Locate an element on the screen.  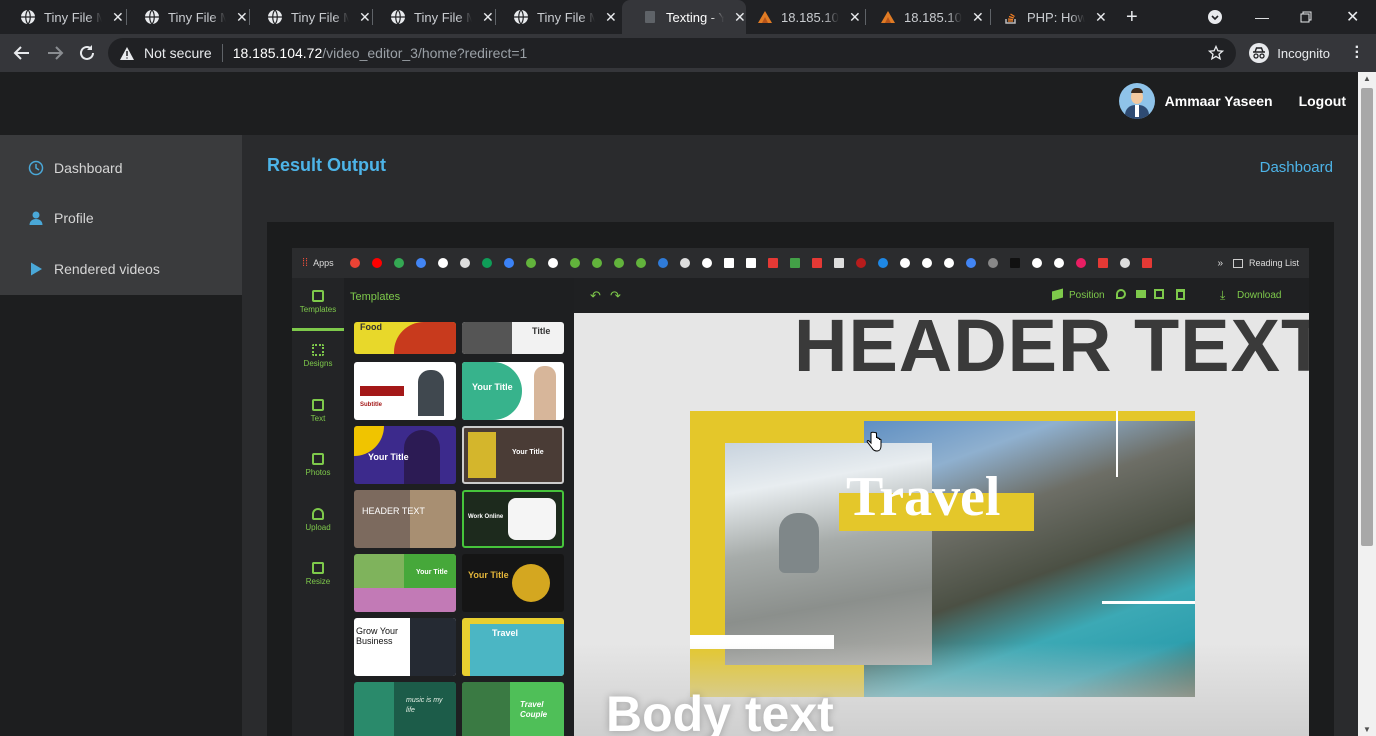
tool-label: Photos is located at coordinates (318, 472).